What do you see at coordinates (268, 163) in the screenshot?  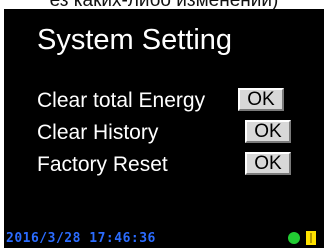 I see `factory-reset-ok-button: OK` at bounding box center [268, 163].